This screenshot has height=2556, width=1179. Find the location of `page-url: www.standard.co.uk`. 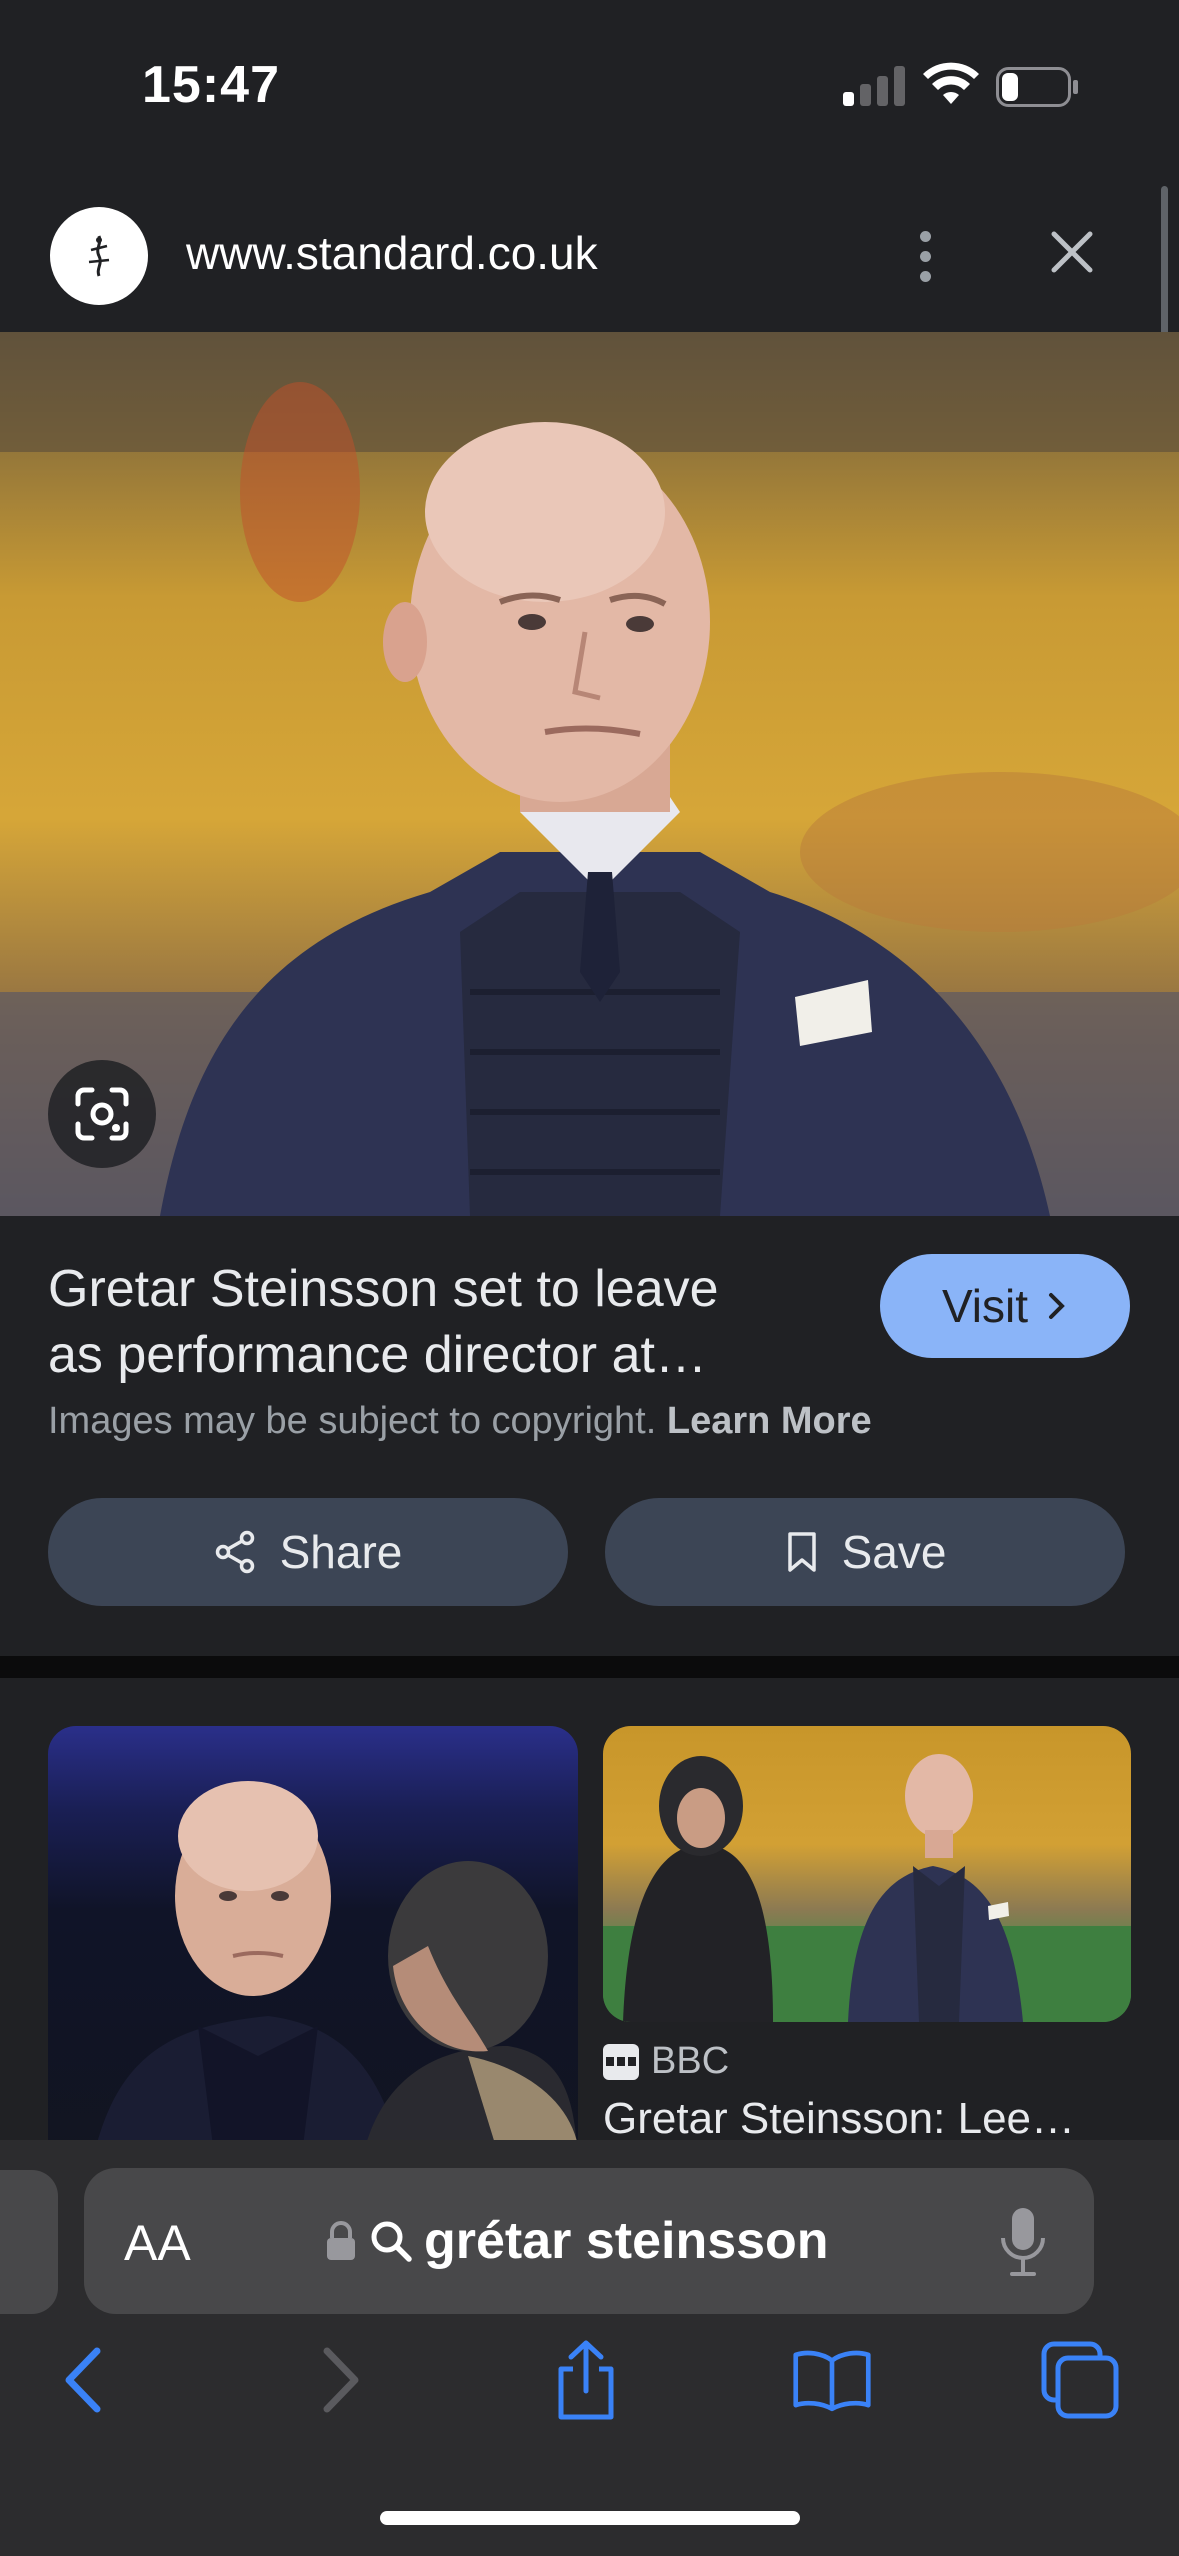

page-url: www.standard.co.uk is located at coordinates (392, 253).